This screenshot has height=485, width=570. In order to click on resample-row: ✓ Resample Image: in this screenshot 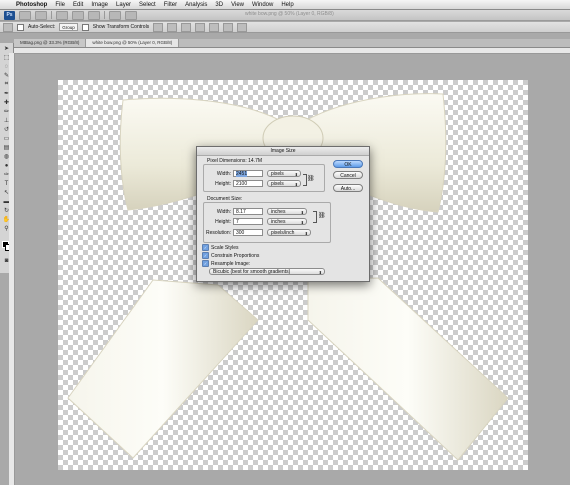, I will do `click(226, 263)`.